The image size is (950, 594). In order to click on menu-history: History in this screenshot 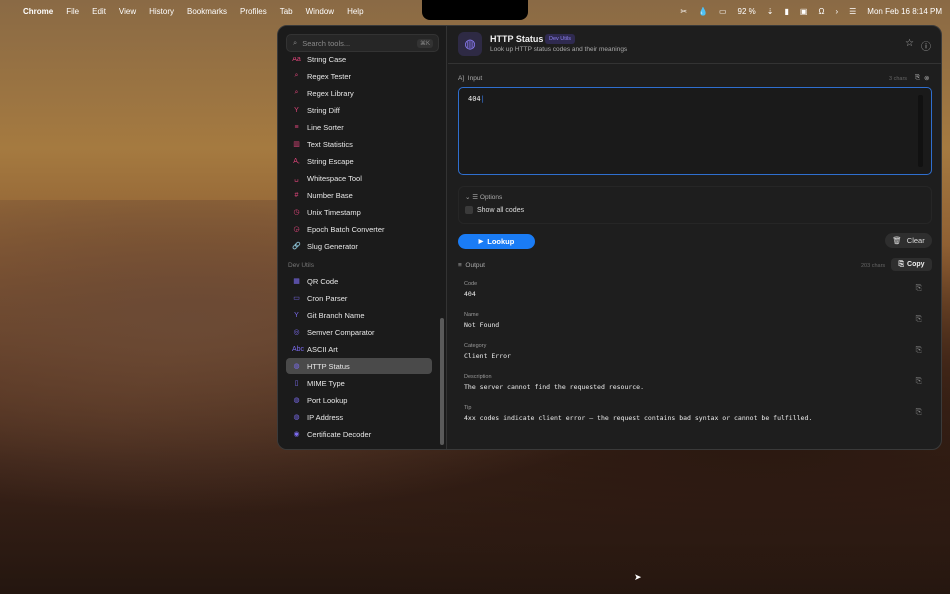, I will do `click(161, 11)`.